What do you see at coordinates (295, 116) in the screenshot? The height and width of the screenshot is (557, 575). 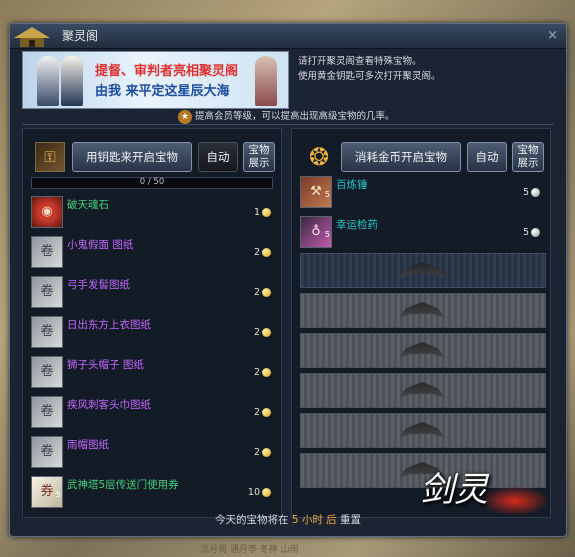 I see `vip-hint-text: 提高会员等级，可以提高出现高级宝物的几率。` at bounding box center [295, 116].